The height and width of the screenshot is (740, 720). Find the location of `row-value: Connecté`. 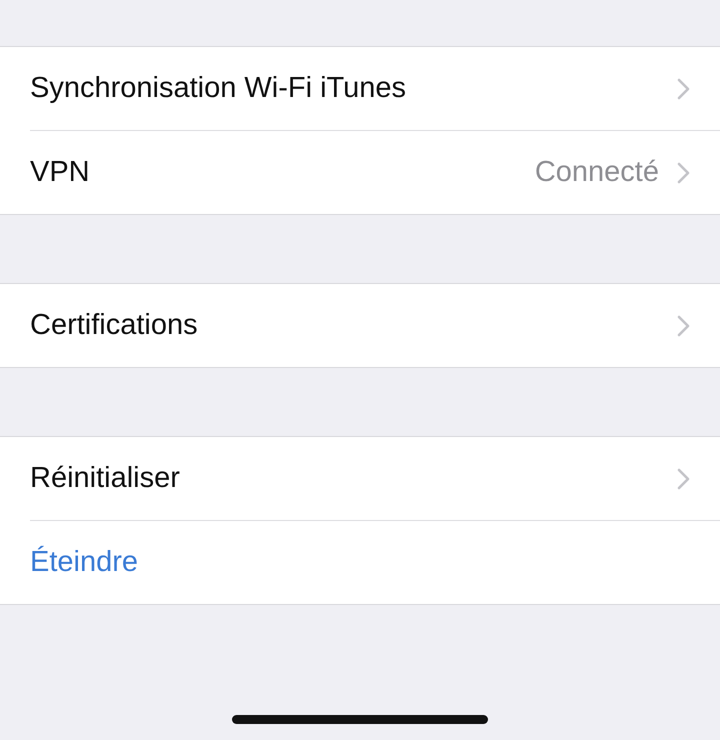

row-value: Connecté is located at coordinates (596, 172).